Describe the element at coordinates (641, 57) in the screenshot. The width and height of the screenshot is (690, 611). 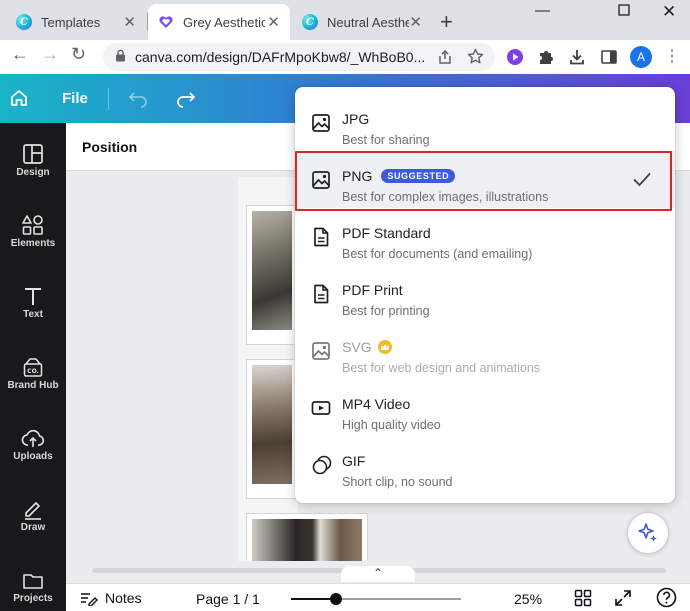
I see `profile-avatar: A` at that location.